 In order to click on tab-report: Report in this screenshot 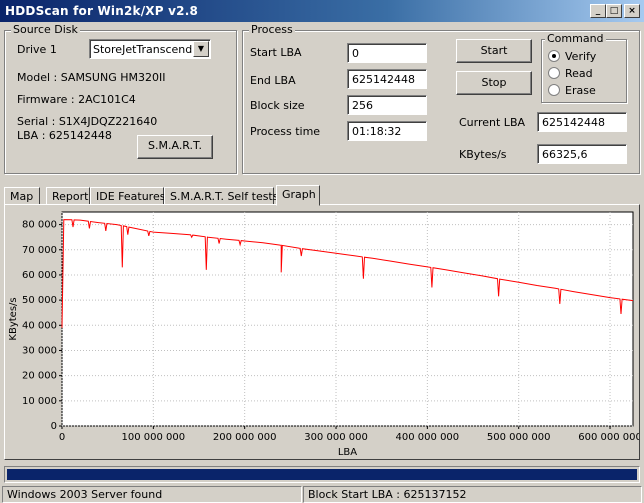, I will do `click(68, 196)`.